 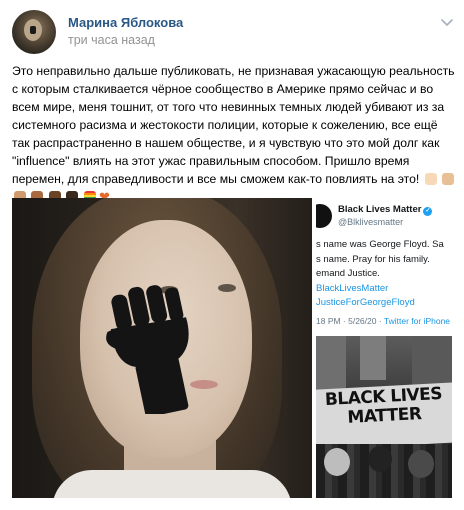 What do you see at coordinates (365, 302) in the screenshot?
I see `tweet-hashtag-2: JusticeForGeorgeFloyd` at bounding box center [365, 302].